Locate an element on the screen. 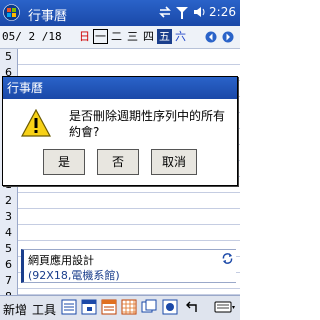  week-days: 日 一 二 三 四 五 六 is located at coordinates (132, 36).